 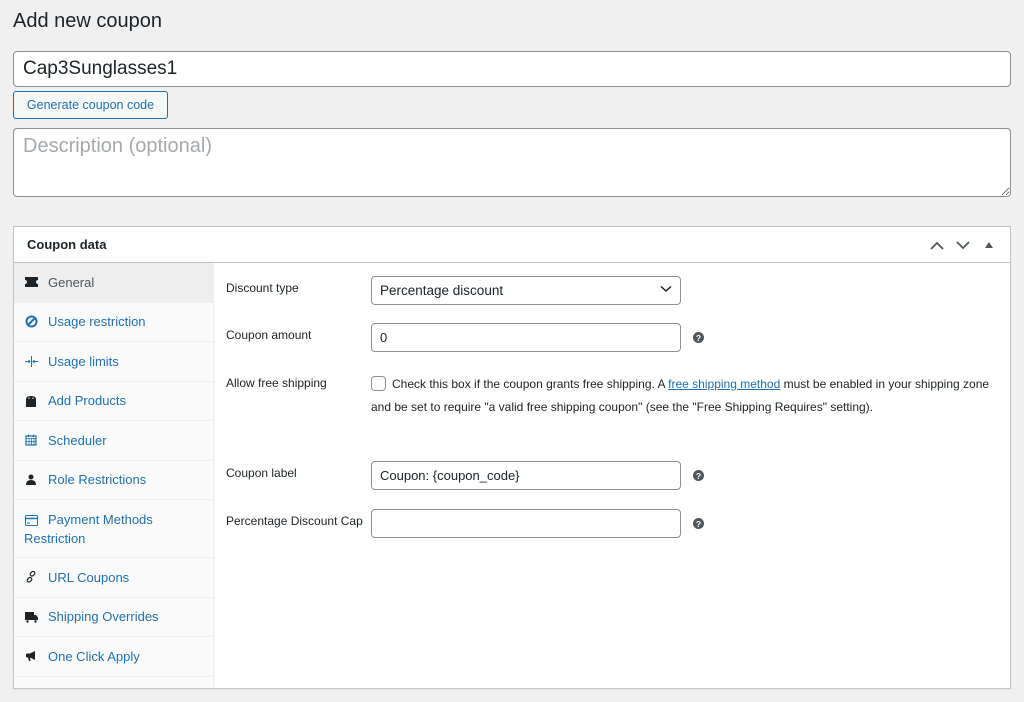 What do you see at coordinates (89, 577) in the screenshot?
I see `tab-label: URL Coupons` at bounding box center [89, 577].